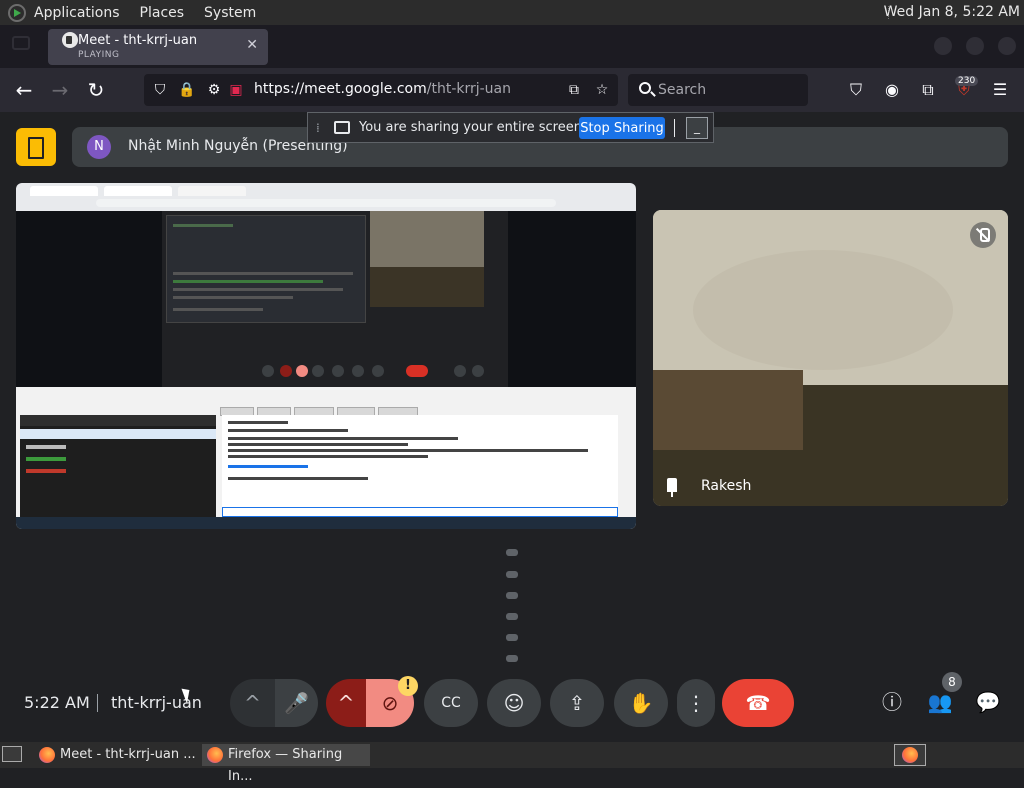  I want to click on audio-options-button: ^, so click(252, 703).